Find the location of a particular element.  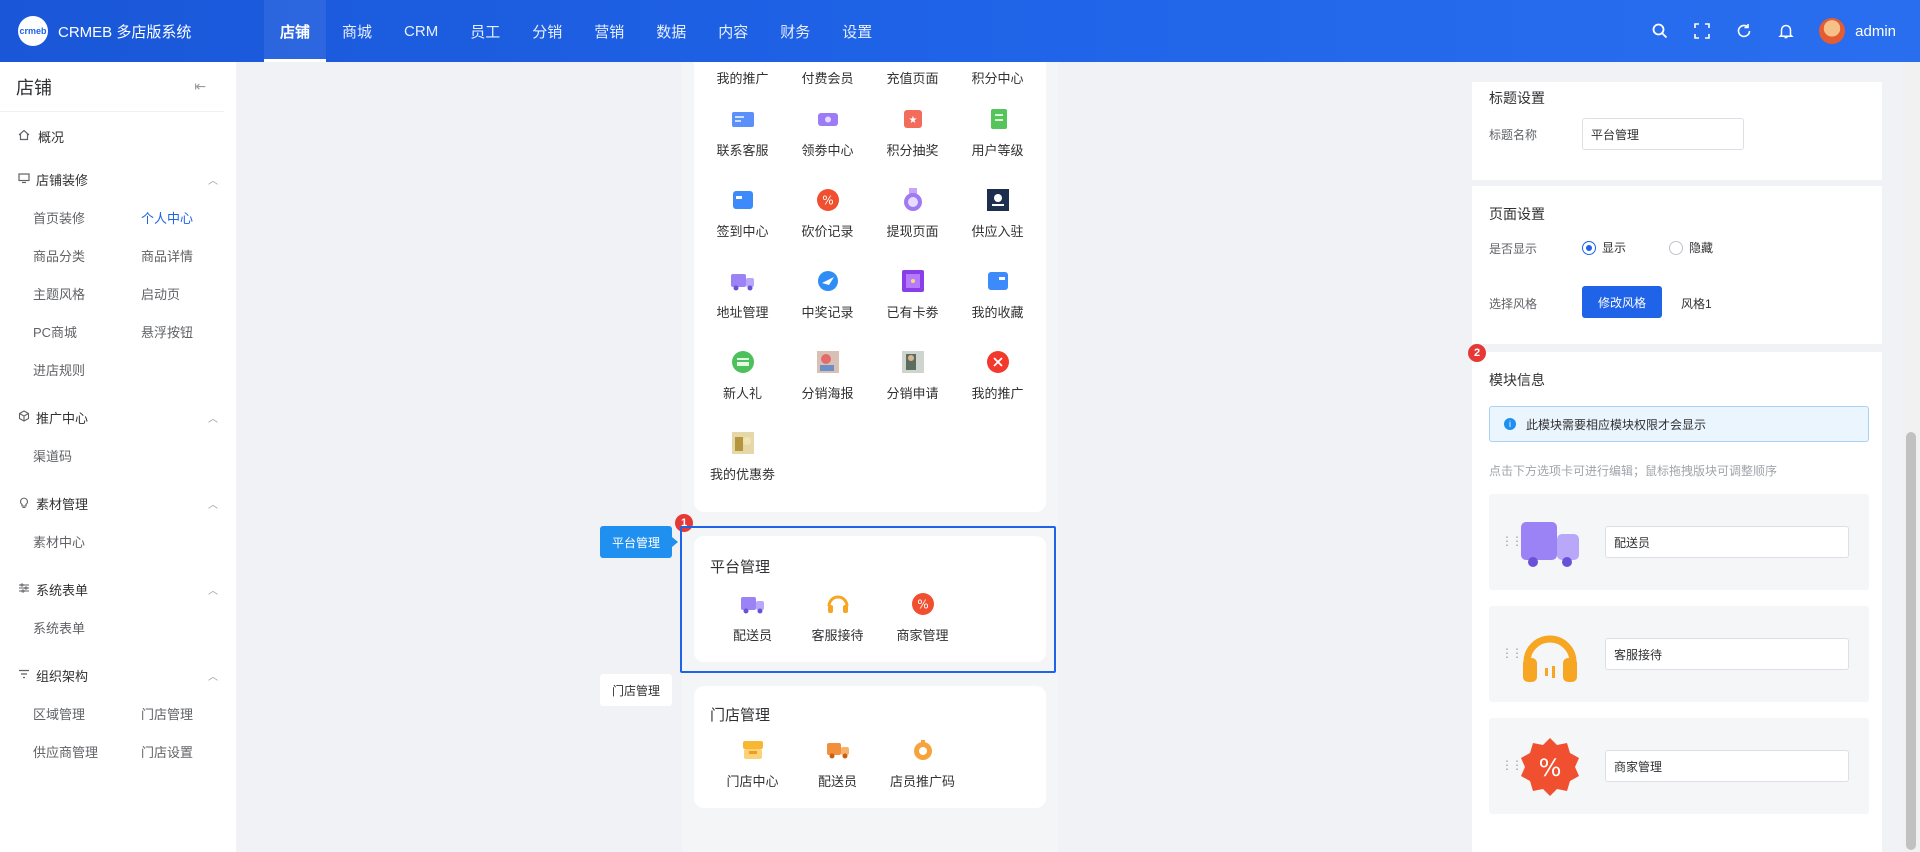

points-lottery-icon: ★ is located at coordinates (913, 119).